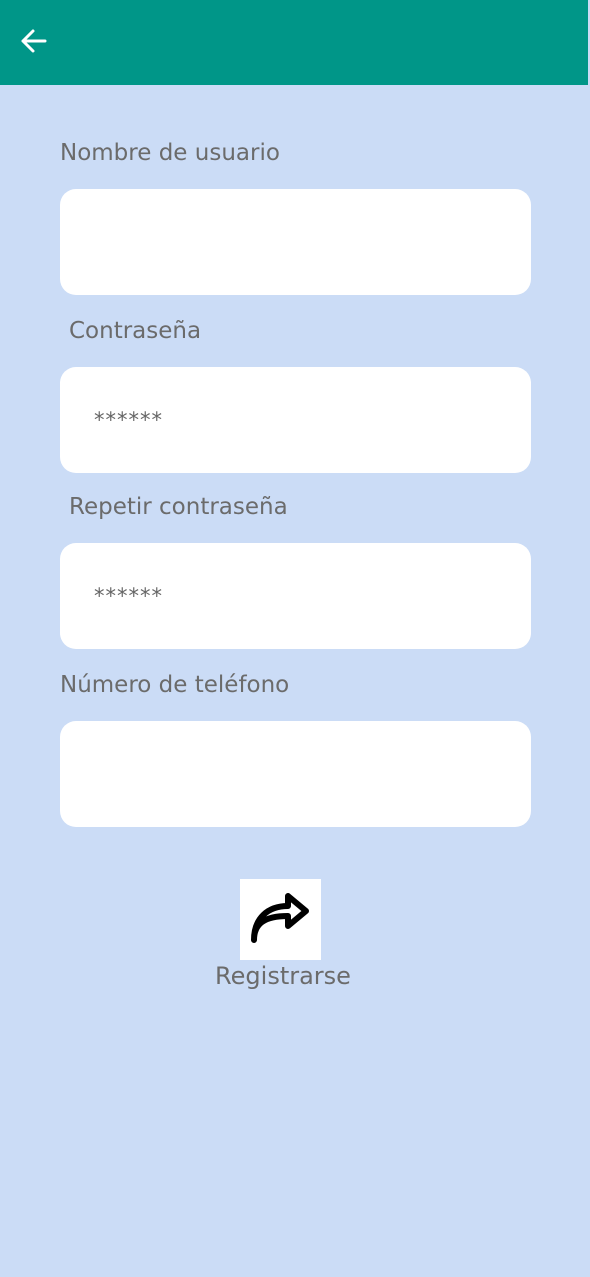  Describe the element at coordinates (135, 331) in the screenshot. I see `password-label: Contraseña` at that location.